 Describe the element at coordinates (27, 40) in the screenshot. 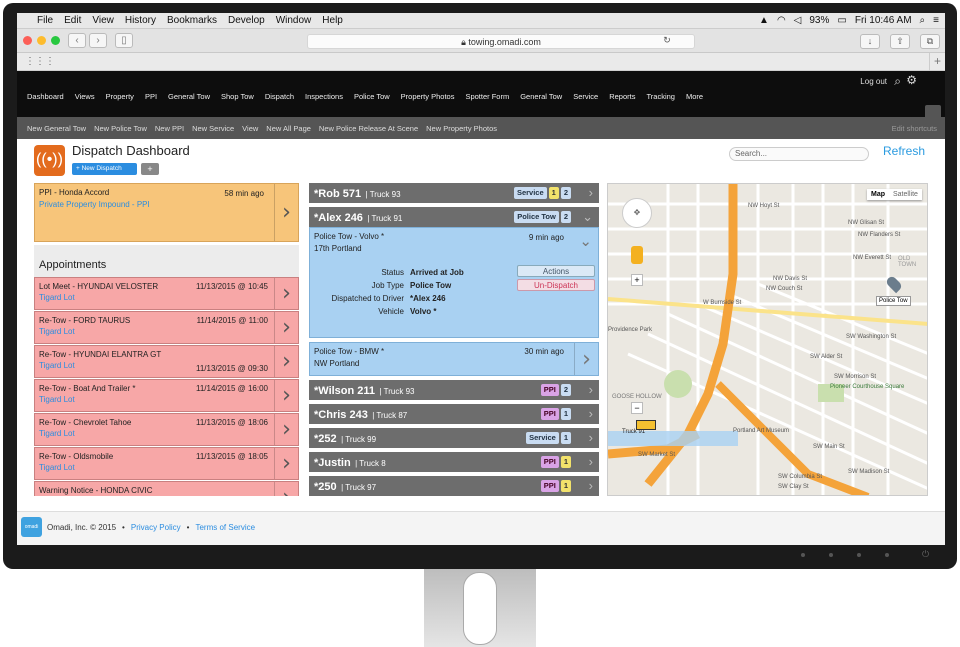

I see `close-window-button` at that location.